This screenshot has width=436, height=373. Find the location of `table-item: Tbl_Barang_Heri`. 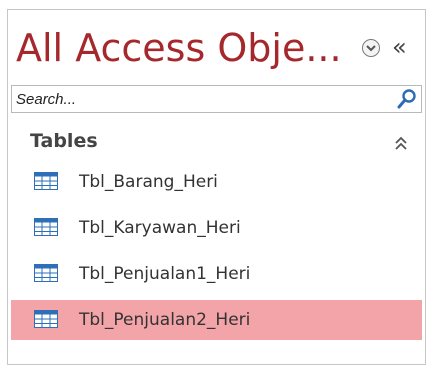

table-item: Tbl_Barang_Heri is located at coordinates (216, 182).